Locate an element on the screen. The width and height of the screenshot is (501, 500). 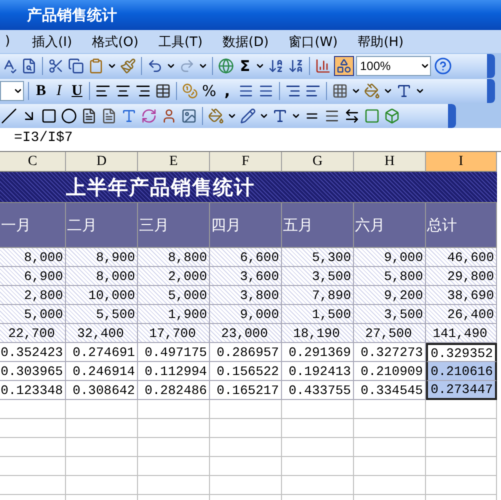
sum-button: Σ is located at coordinates (245, 66).